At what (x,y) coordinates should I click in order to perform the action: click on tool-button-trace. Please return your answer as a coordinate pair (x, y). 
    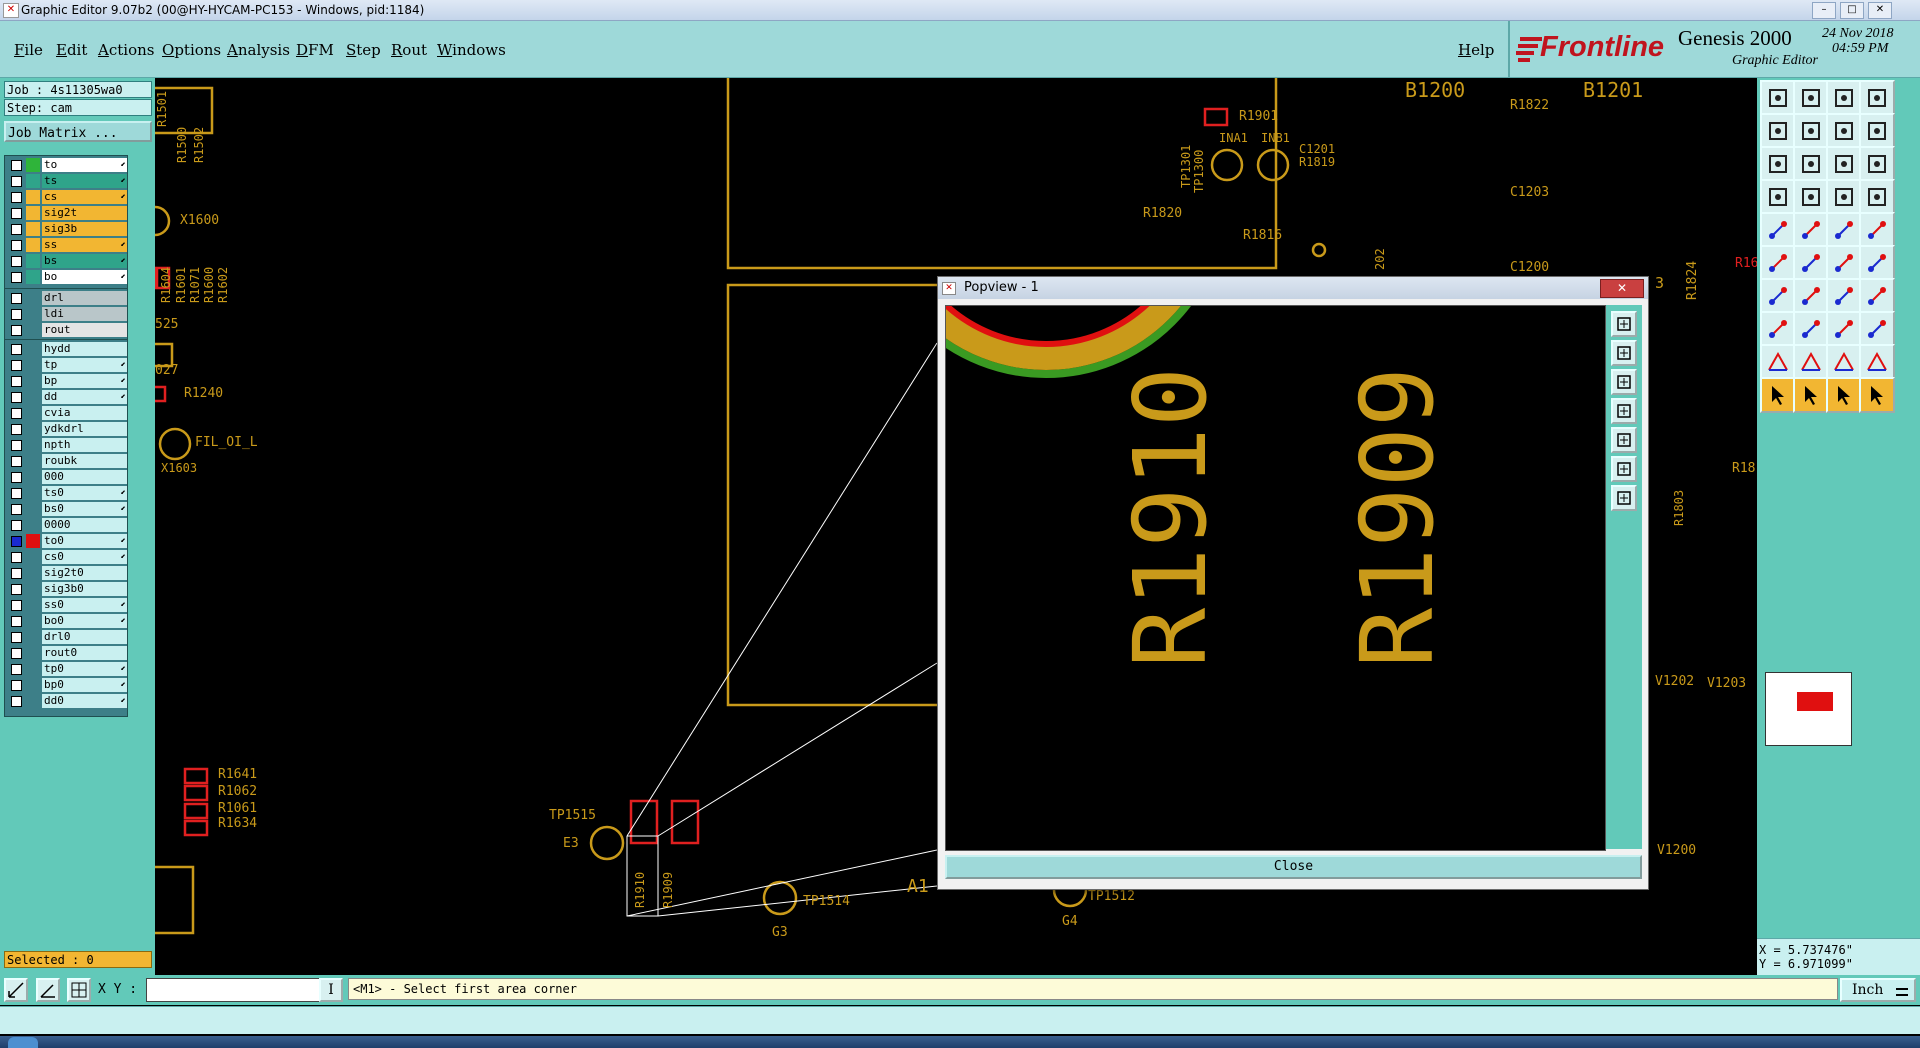
    Looking at the image, I should click on (1877, 296).